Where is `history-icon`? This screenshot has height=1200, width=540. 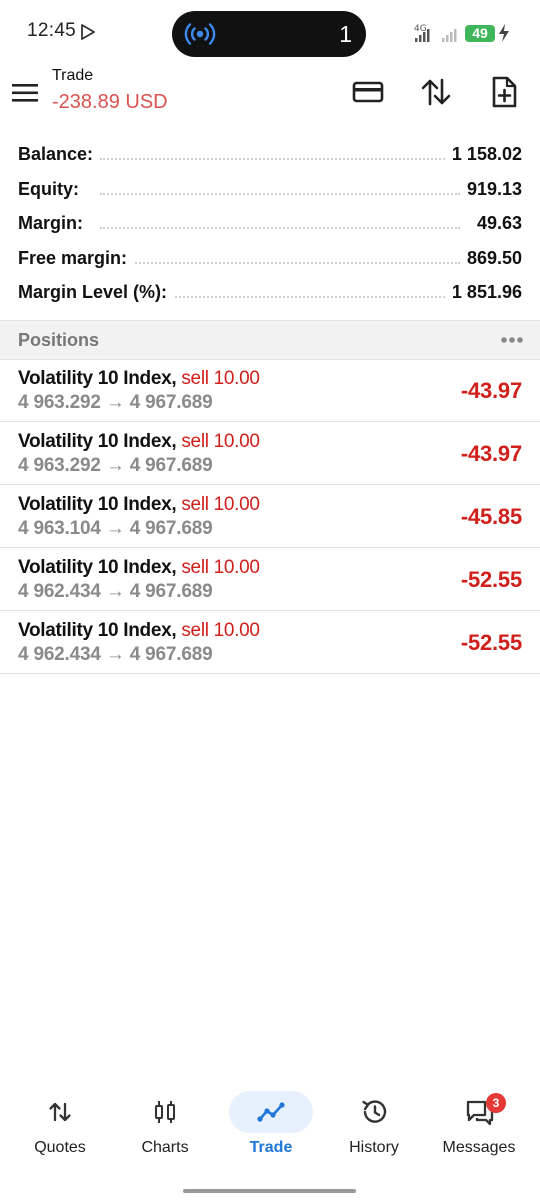 history-icon is located at coordinates (374, 1112).